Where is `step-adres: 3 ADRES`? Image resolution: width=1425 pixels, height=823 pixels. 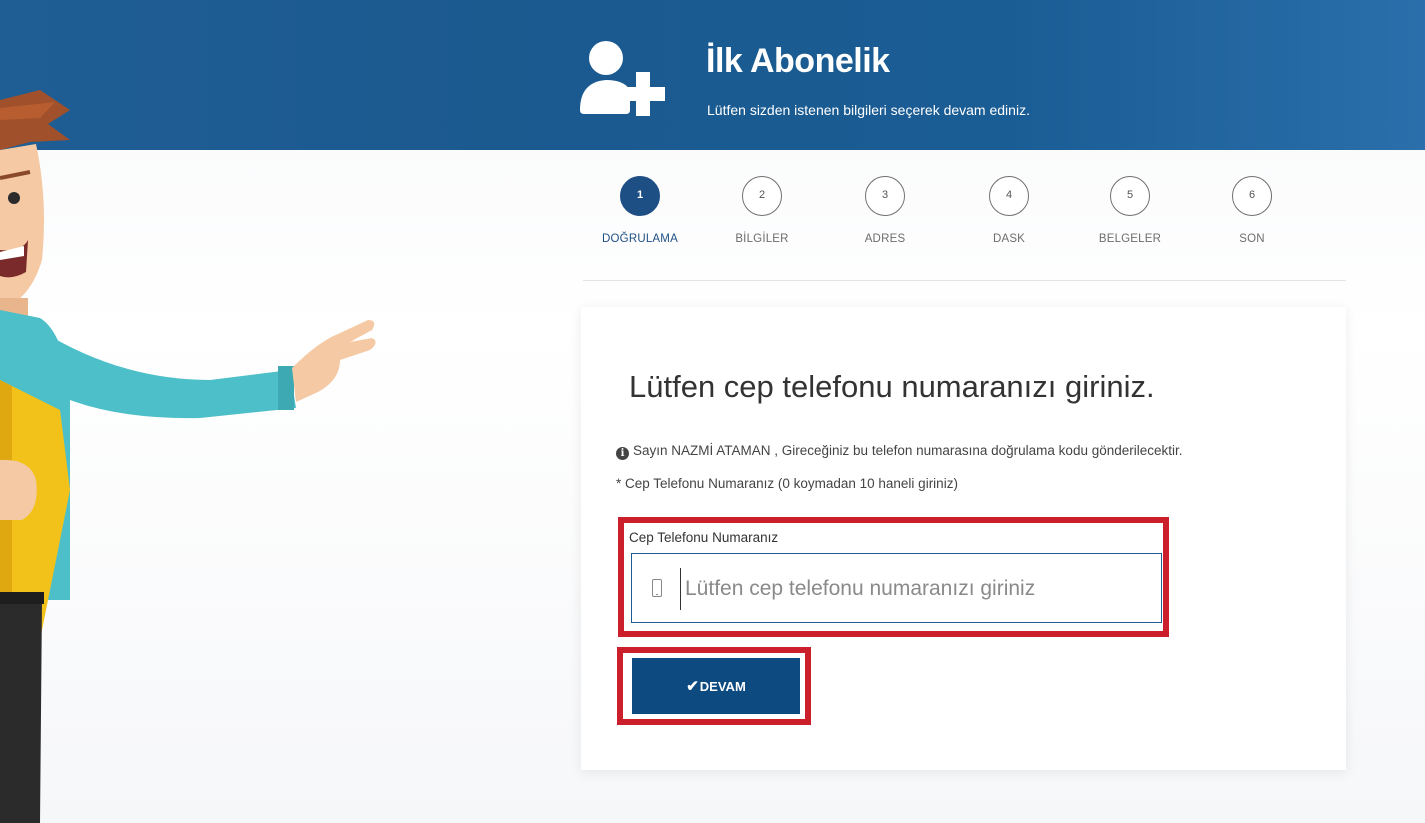
step-adres: 3 ADRES is located at coordinates (885, 210).